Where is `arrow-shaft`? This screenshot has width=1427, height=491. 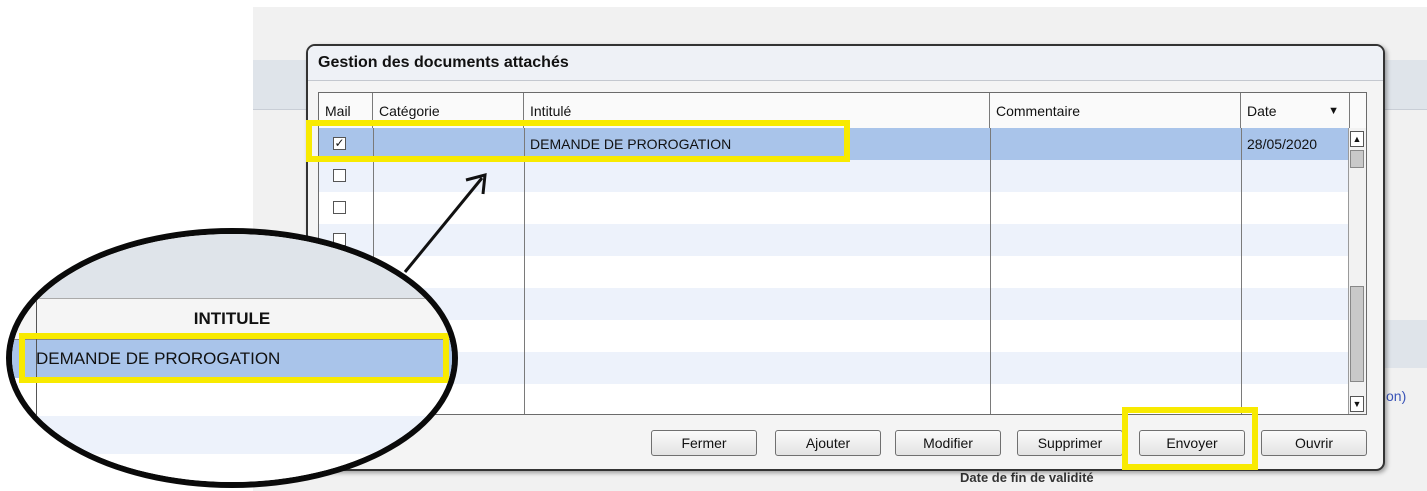 arrow-shaft is located at coordinates (443, 225).